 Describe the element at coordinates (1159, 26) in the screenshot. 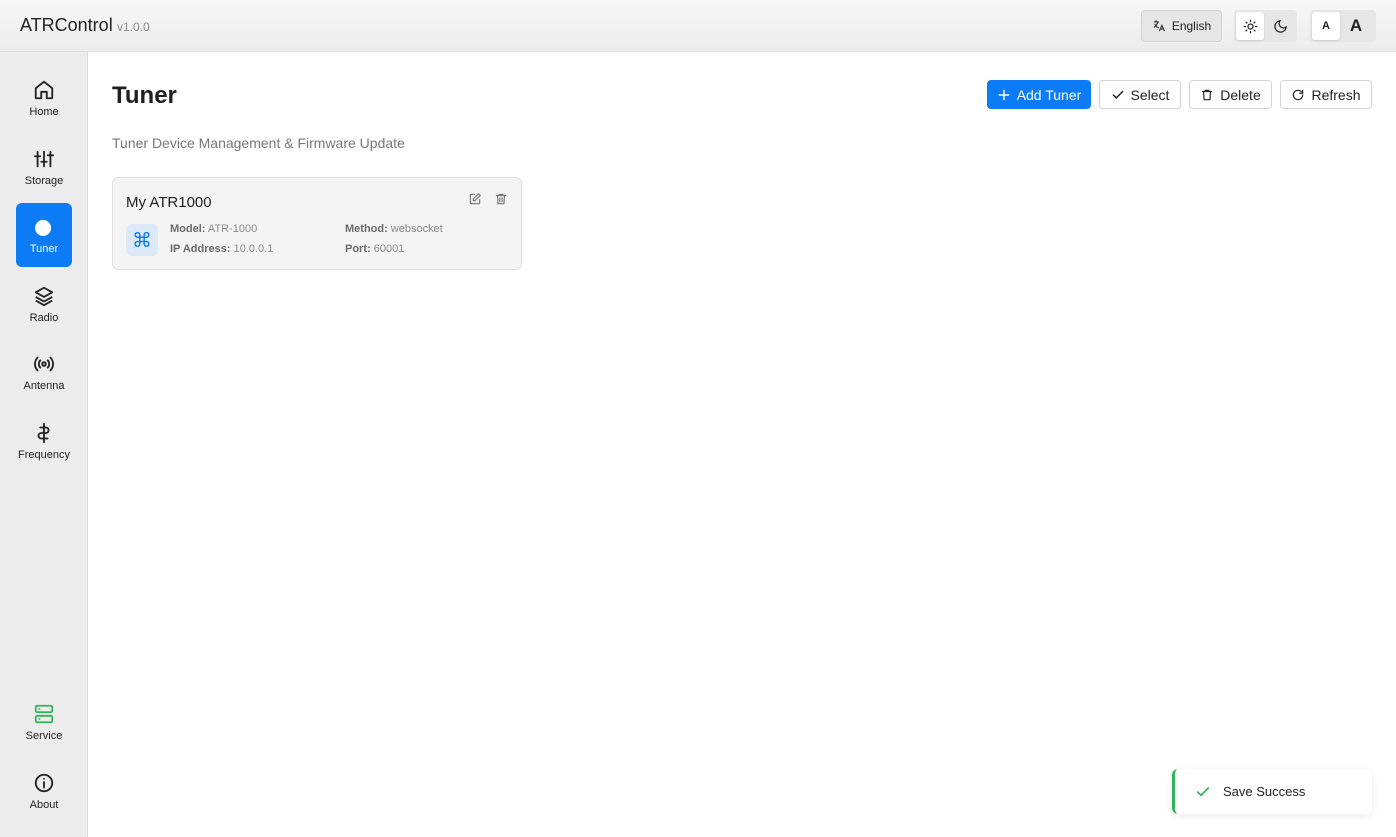

I see `translate-icon` at that location.